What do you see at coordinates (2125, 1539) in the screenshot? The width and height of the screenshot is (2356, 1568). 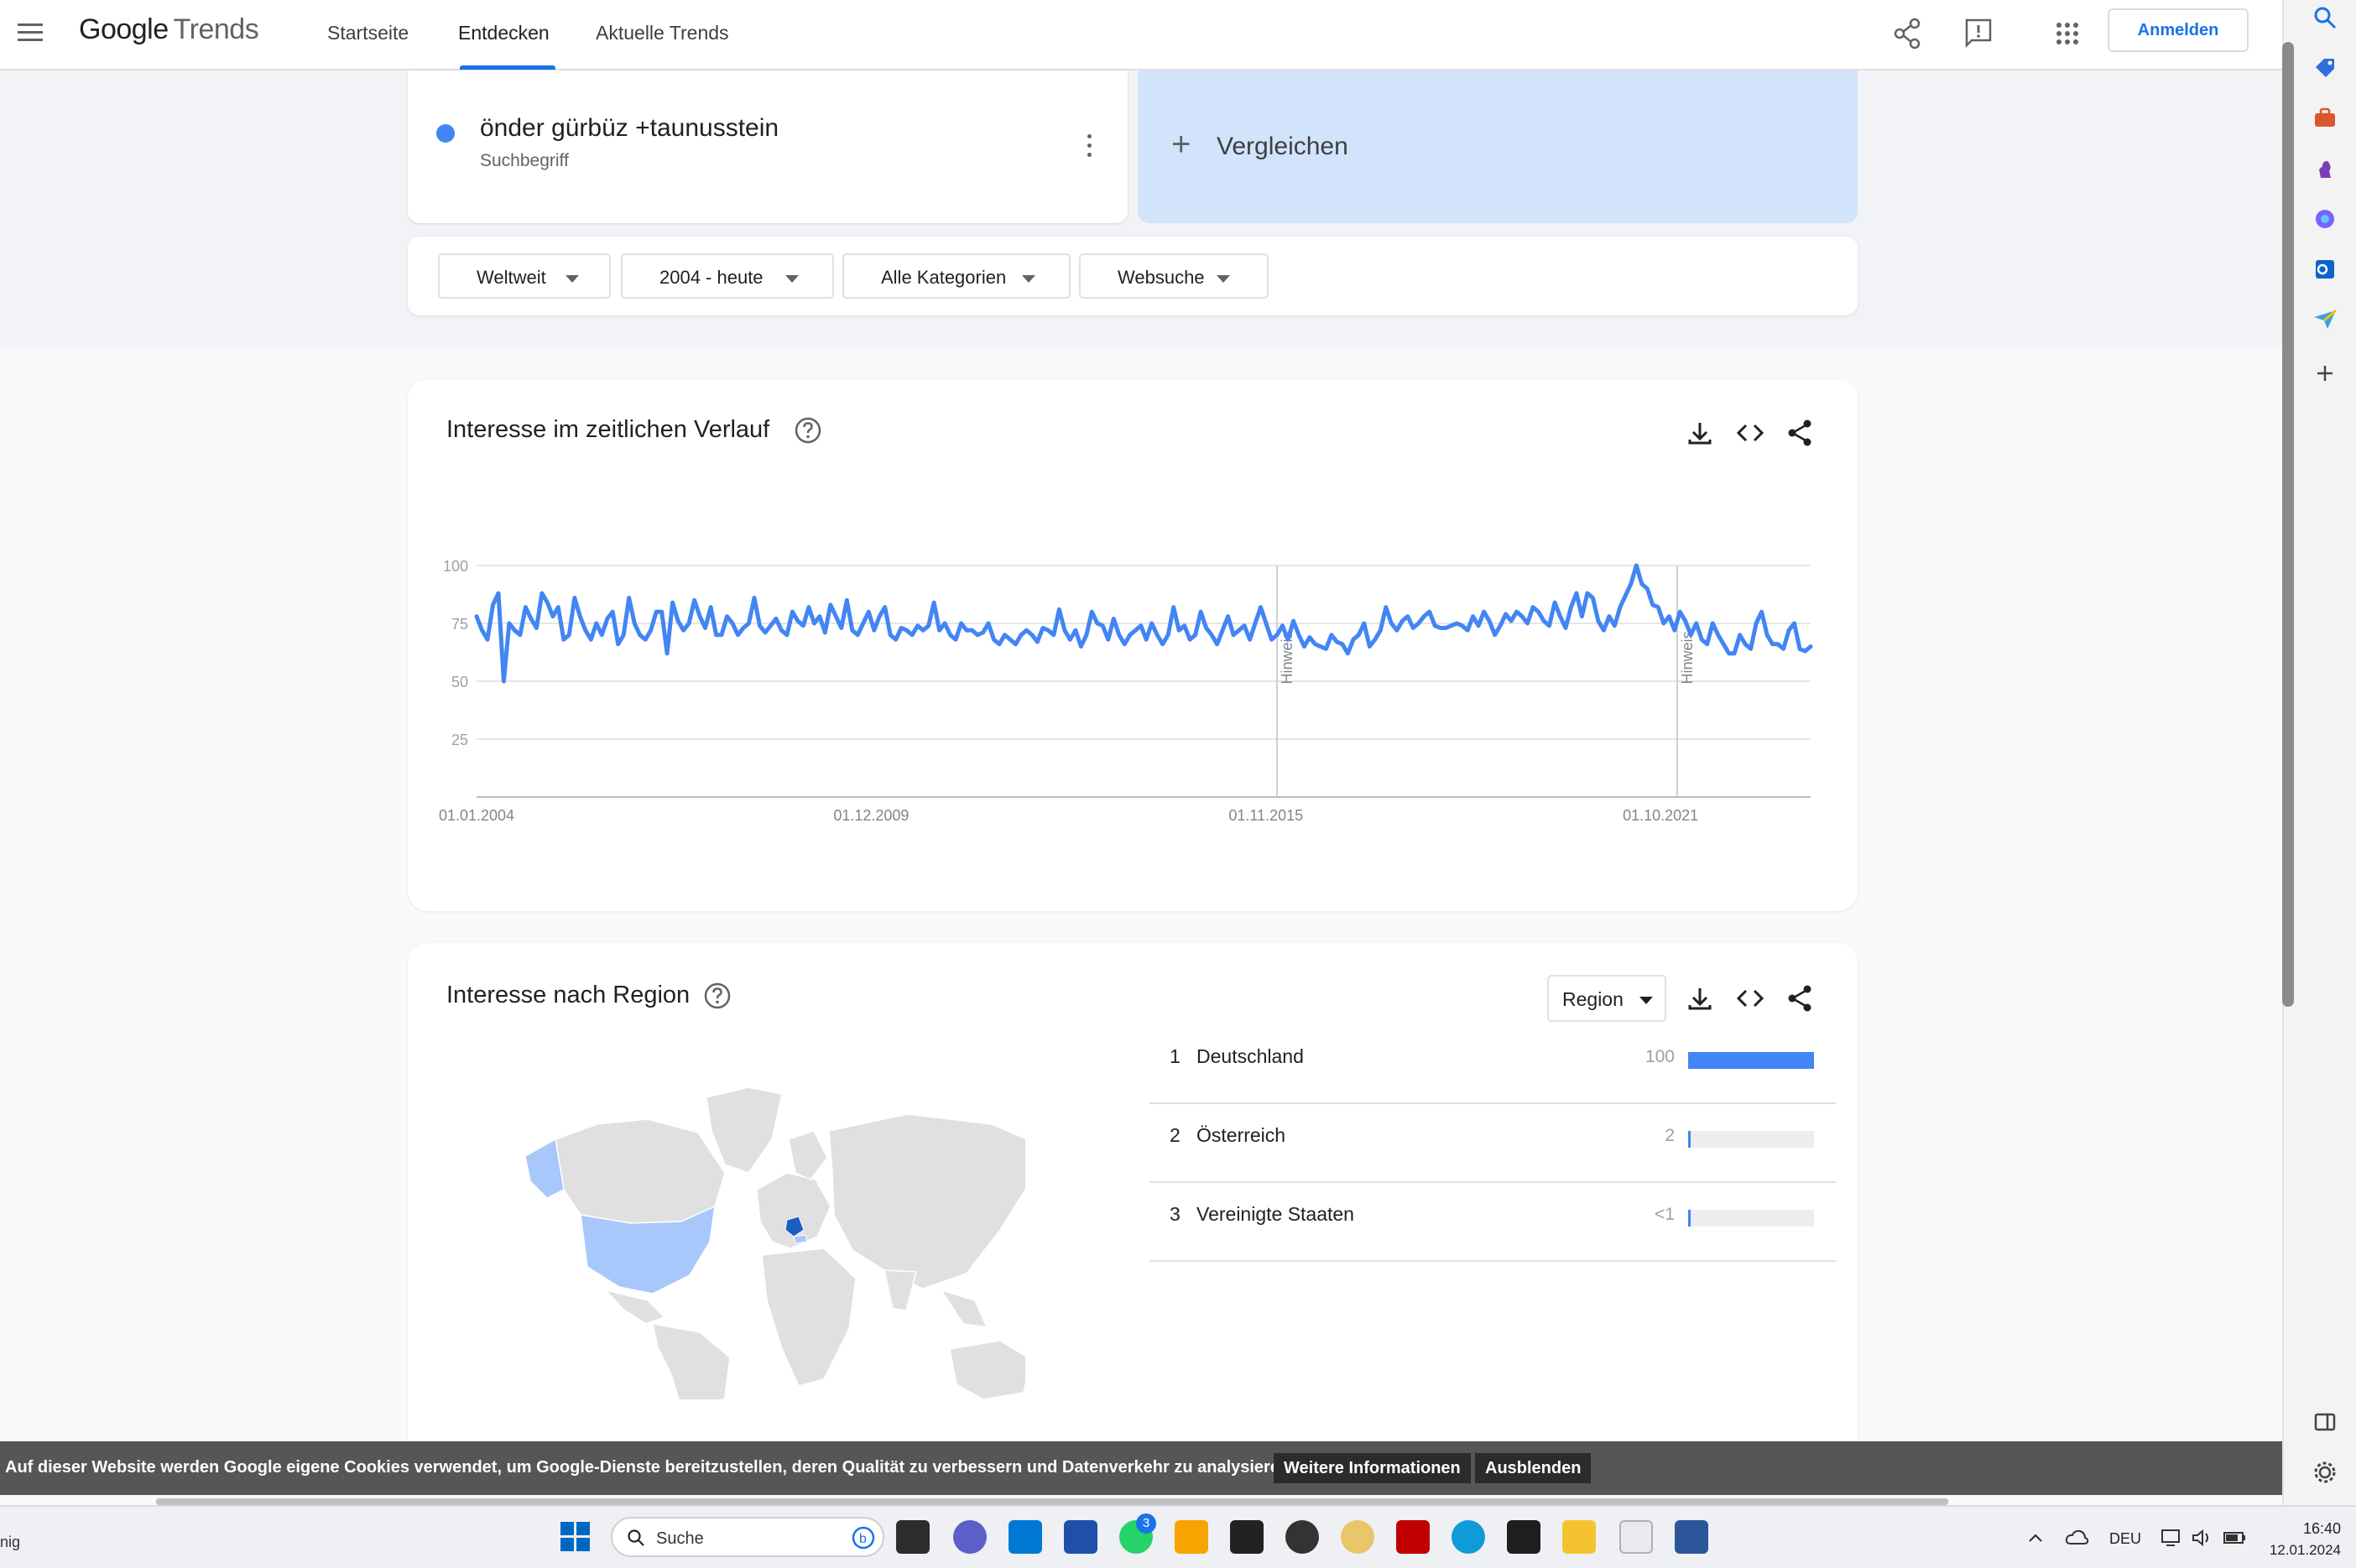 I see `keyboard-language: DEU` at bounding box center [2125, 1539].